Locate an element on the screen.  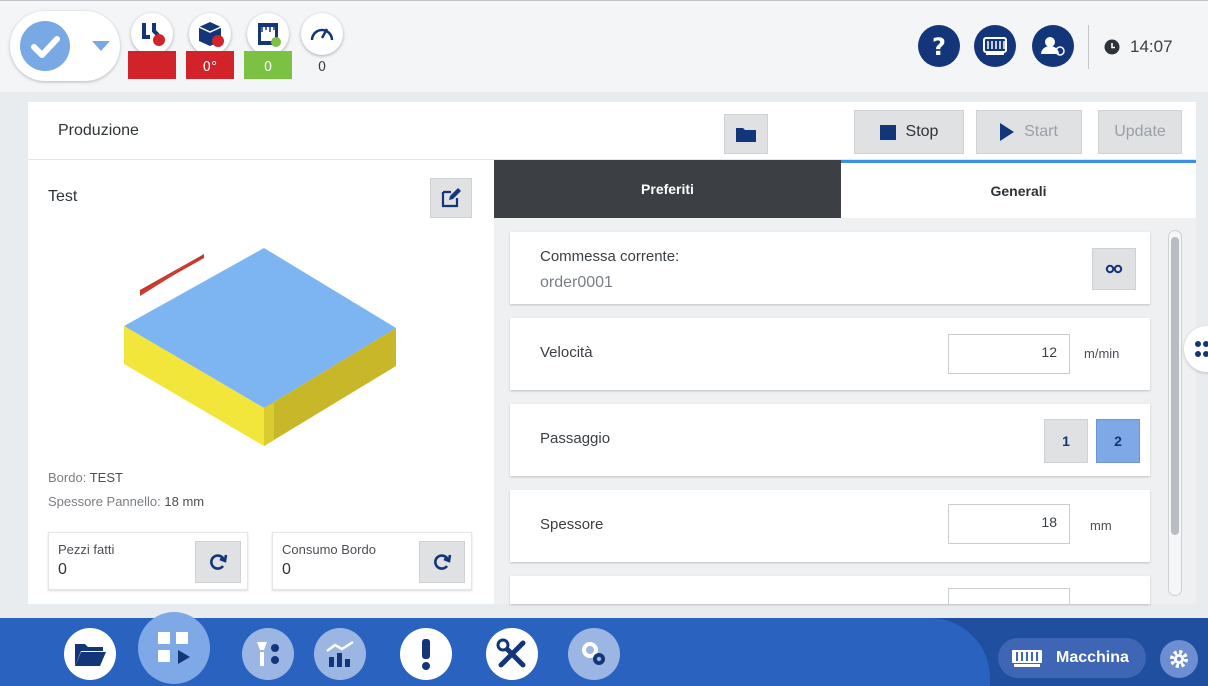
pass-option-2: 2 is located at coordinates (1118, 441).